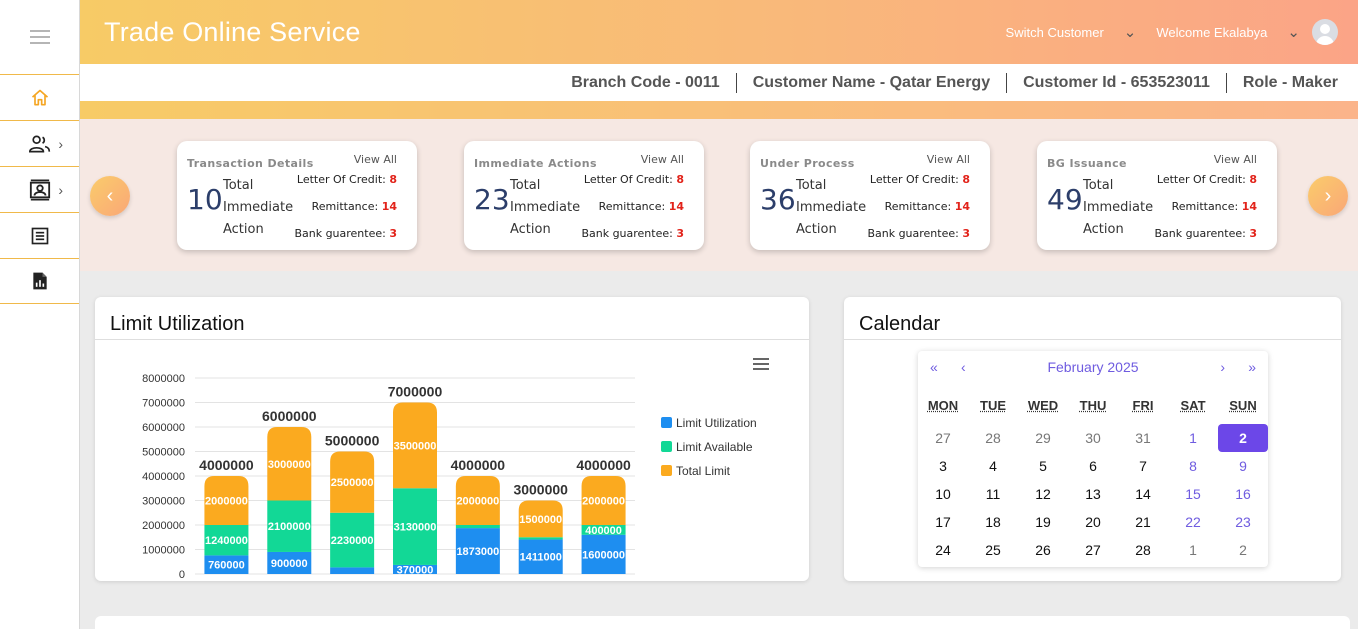 This screenshot has height=629, width=1358. What do you see at coordinates (1243, 494) in the screenshot?
I see `calendar-day: 16` at bounding box center [1243, 494].